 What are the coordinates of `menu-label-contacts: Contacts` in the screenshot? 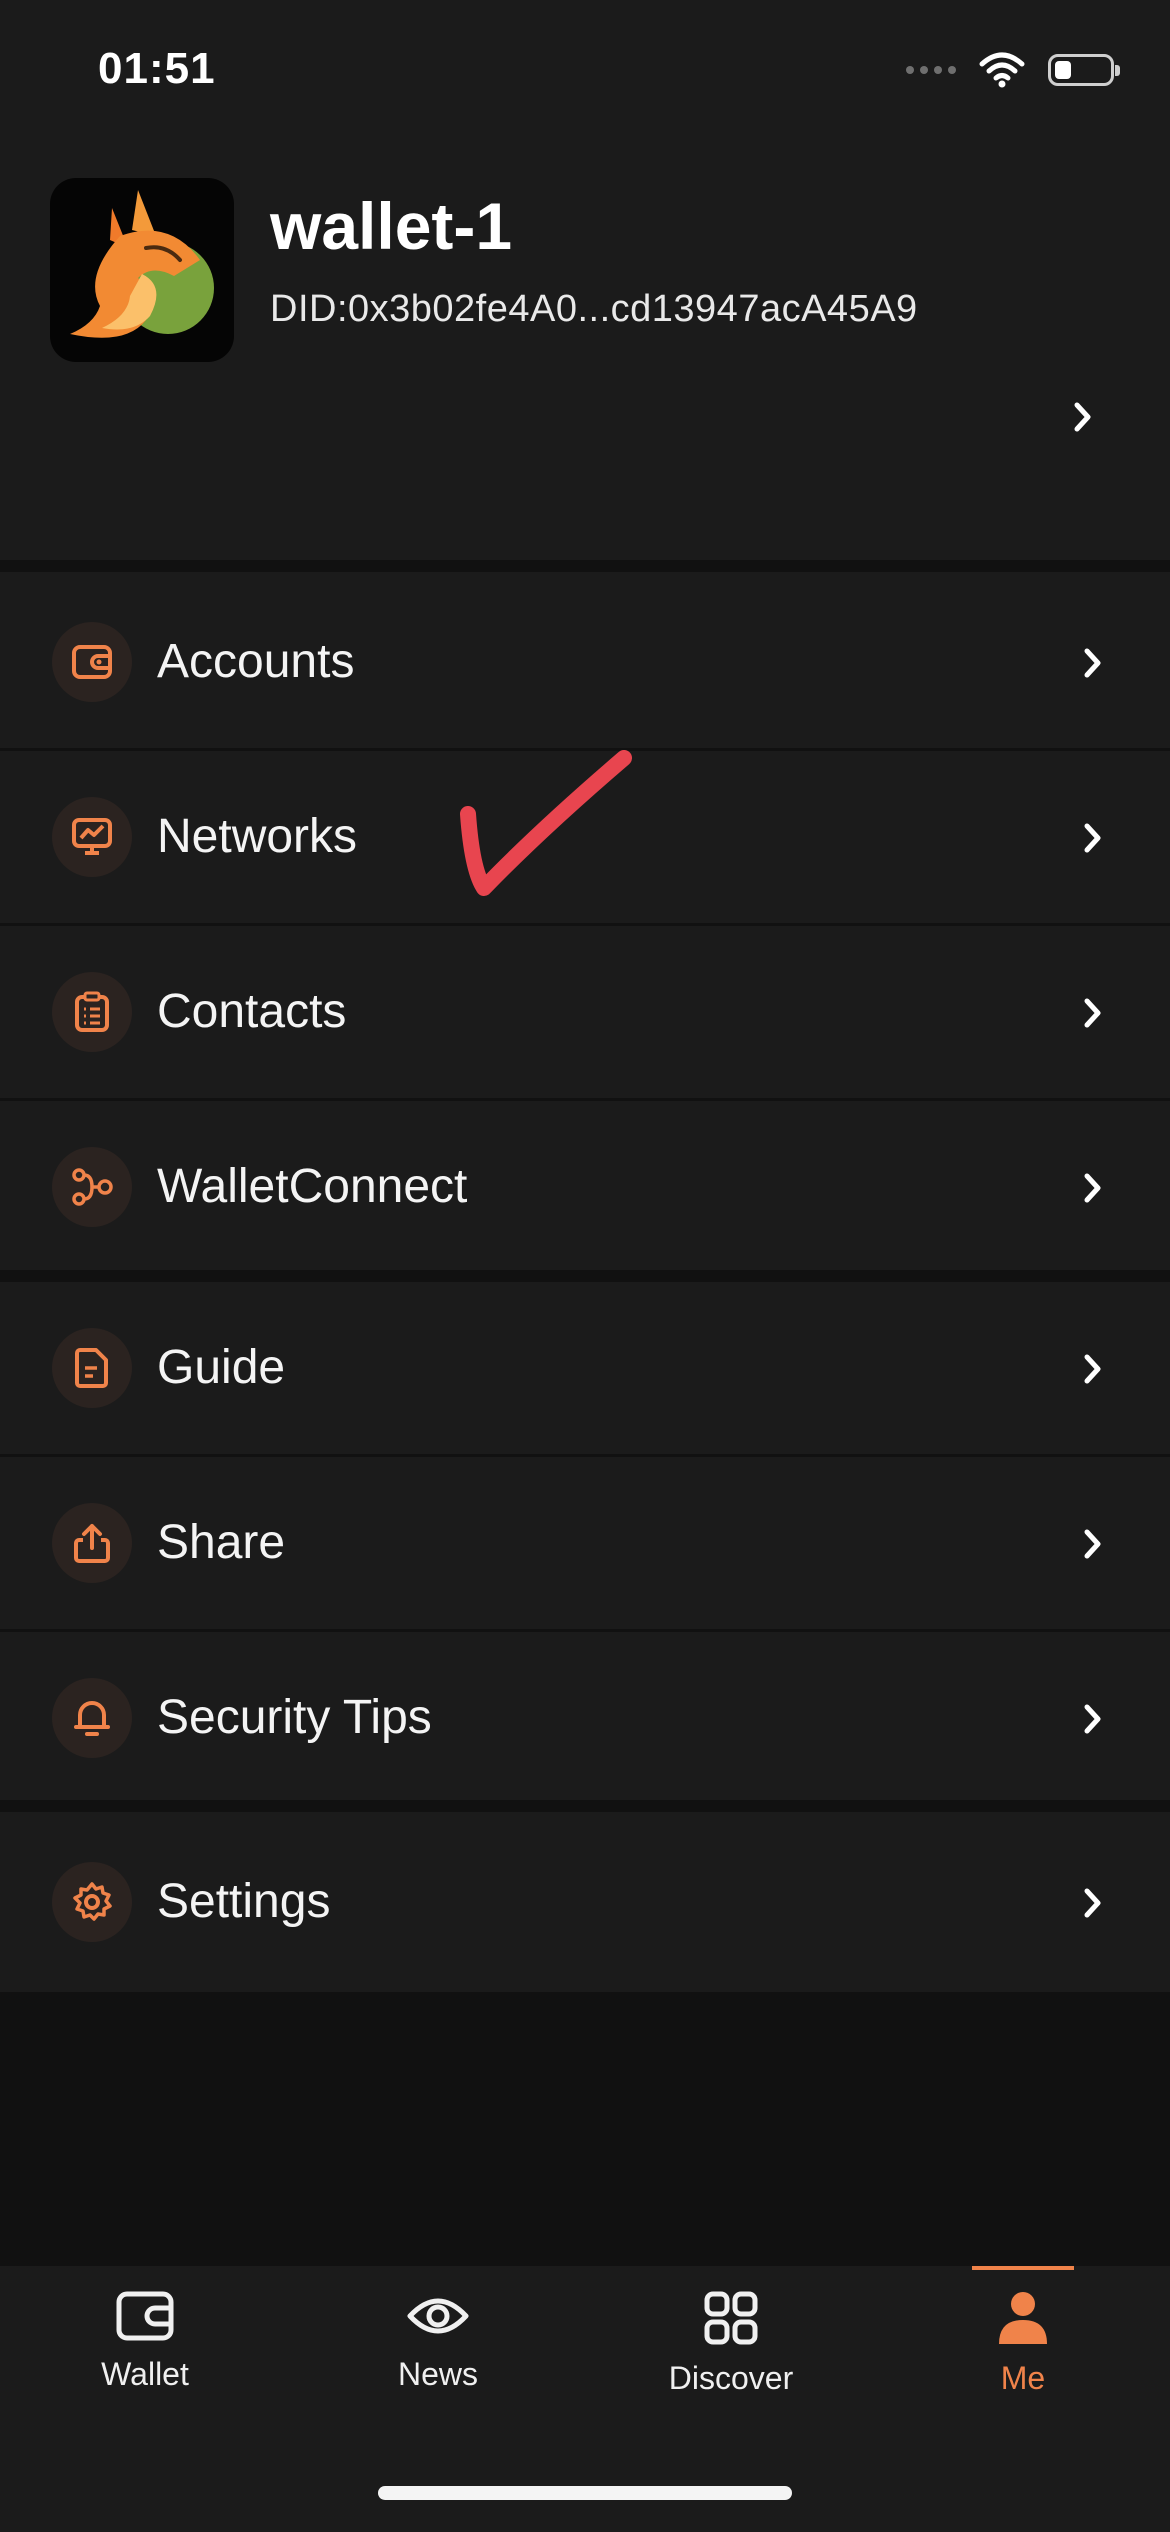 It's located at (252, 1011).